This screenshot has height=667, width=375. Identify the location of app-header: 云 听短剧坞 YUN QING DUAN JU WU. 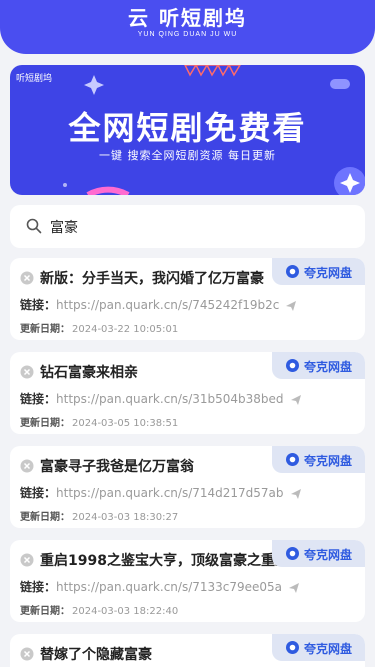
(187, 27).